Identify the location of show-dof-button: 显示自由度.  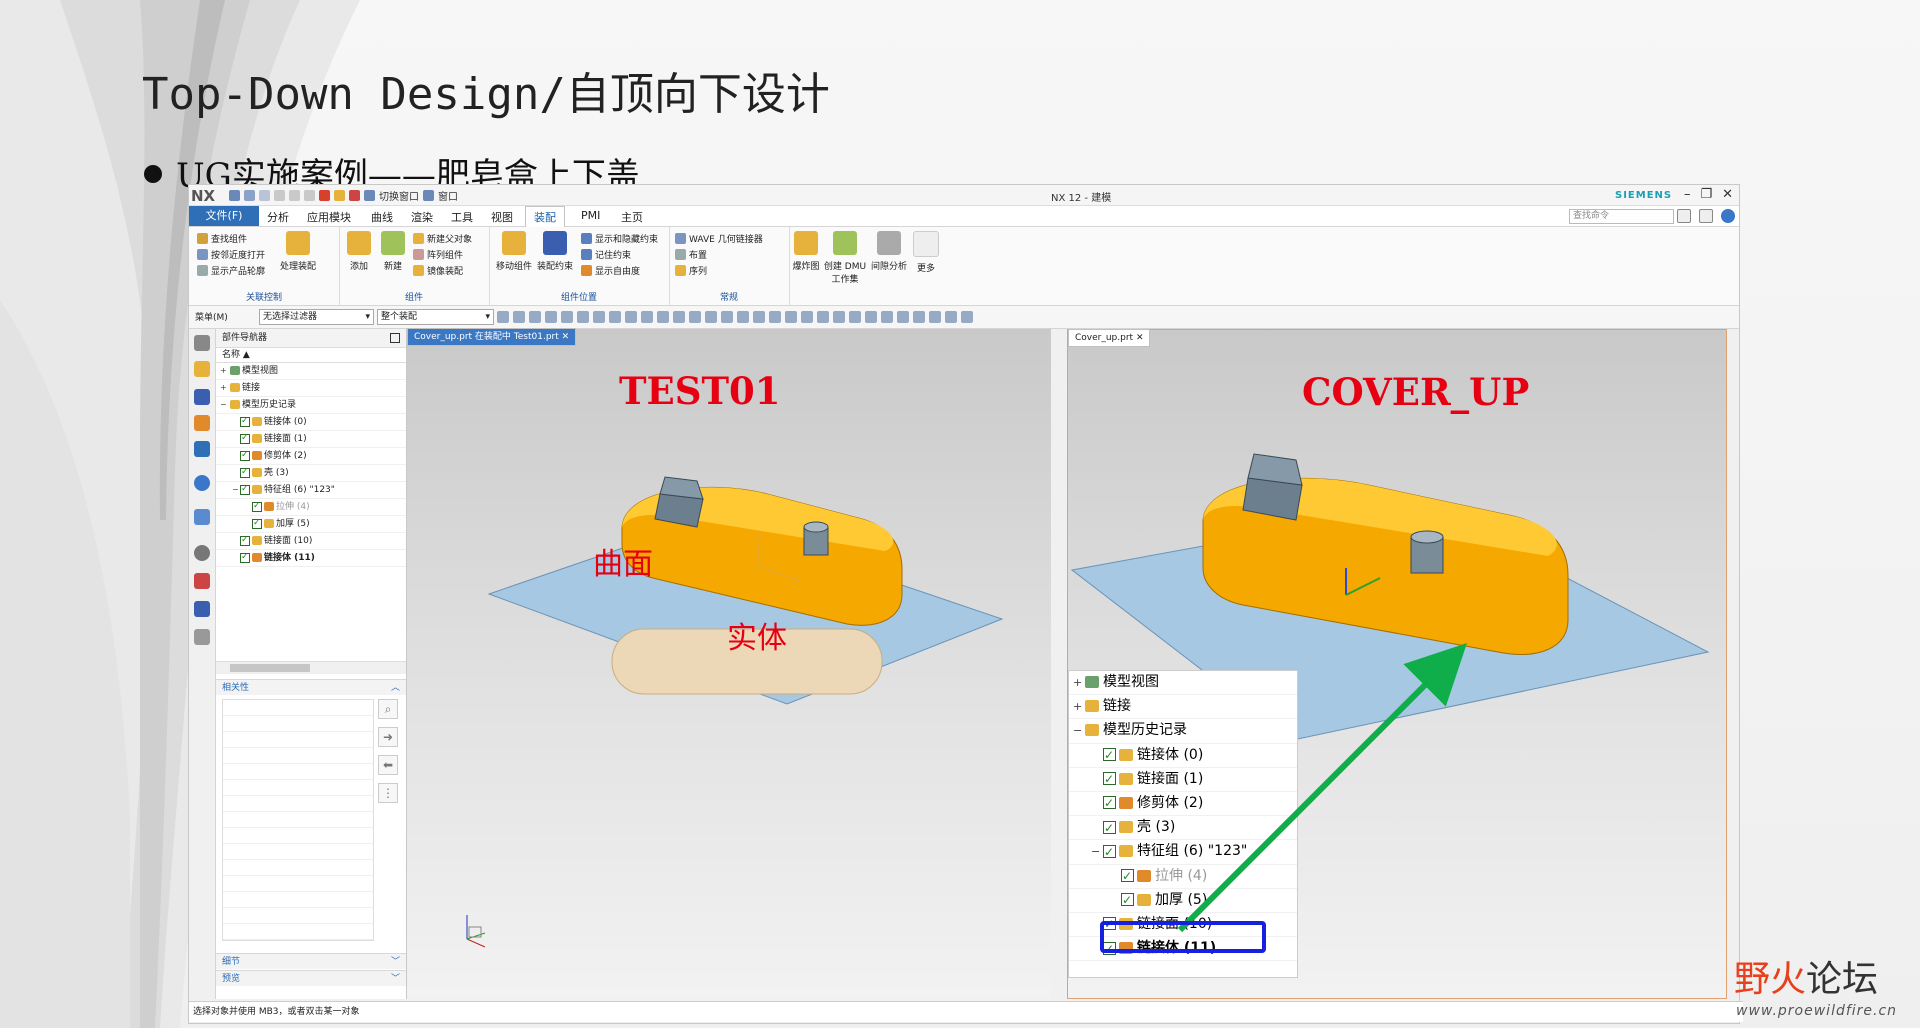
(610, 270).